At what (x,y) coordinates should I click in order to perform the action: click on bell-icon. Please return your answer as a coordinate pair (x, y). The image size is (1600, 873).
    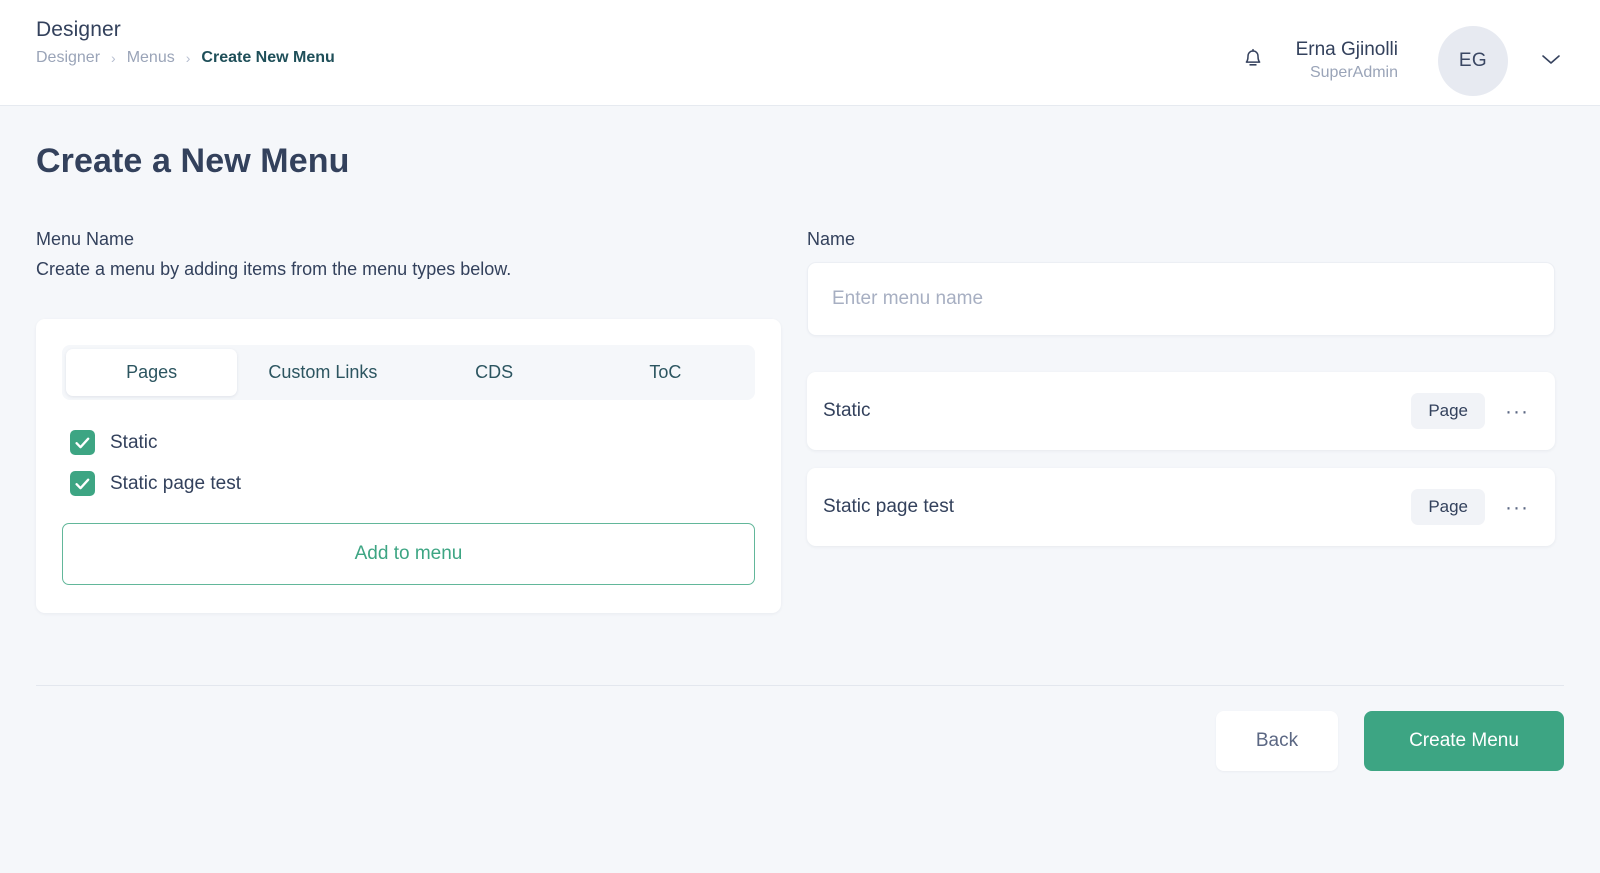
    Looking at the image, I should click on (1253, 61).